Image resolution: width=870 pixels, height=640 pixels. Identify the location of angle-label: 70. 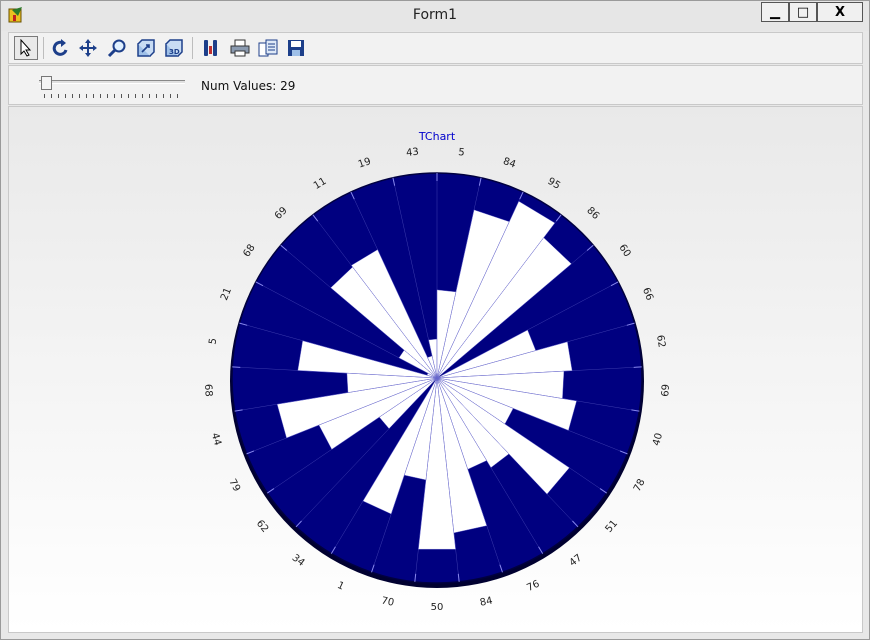
(387, 601).